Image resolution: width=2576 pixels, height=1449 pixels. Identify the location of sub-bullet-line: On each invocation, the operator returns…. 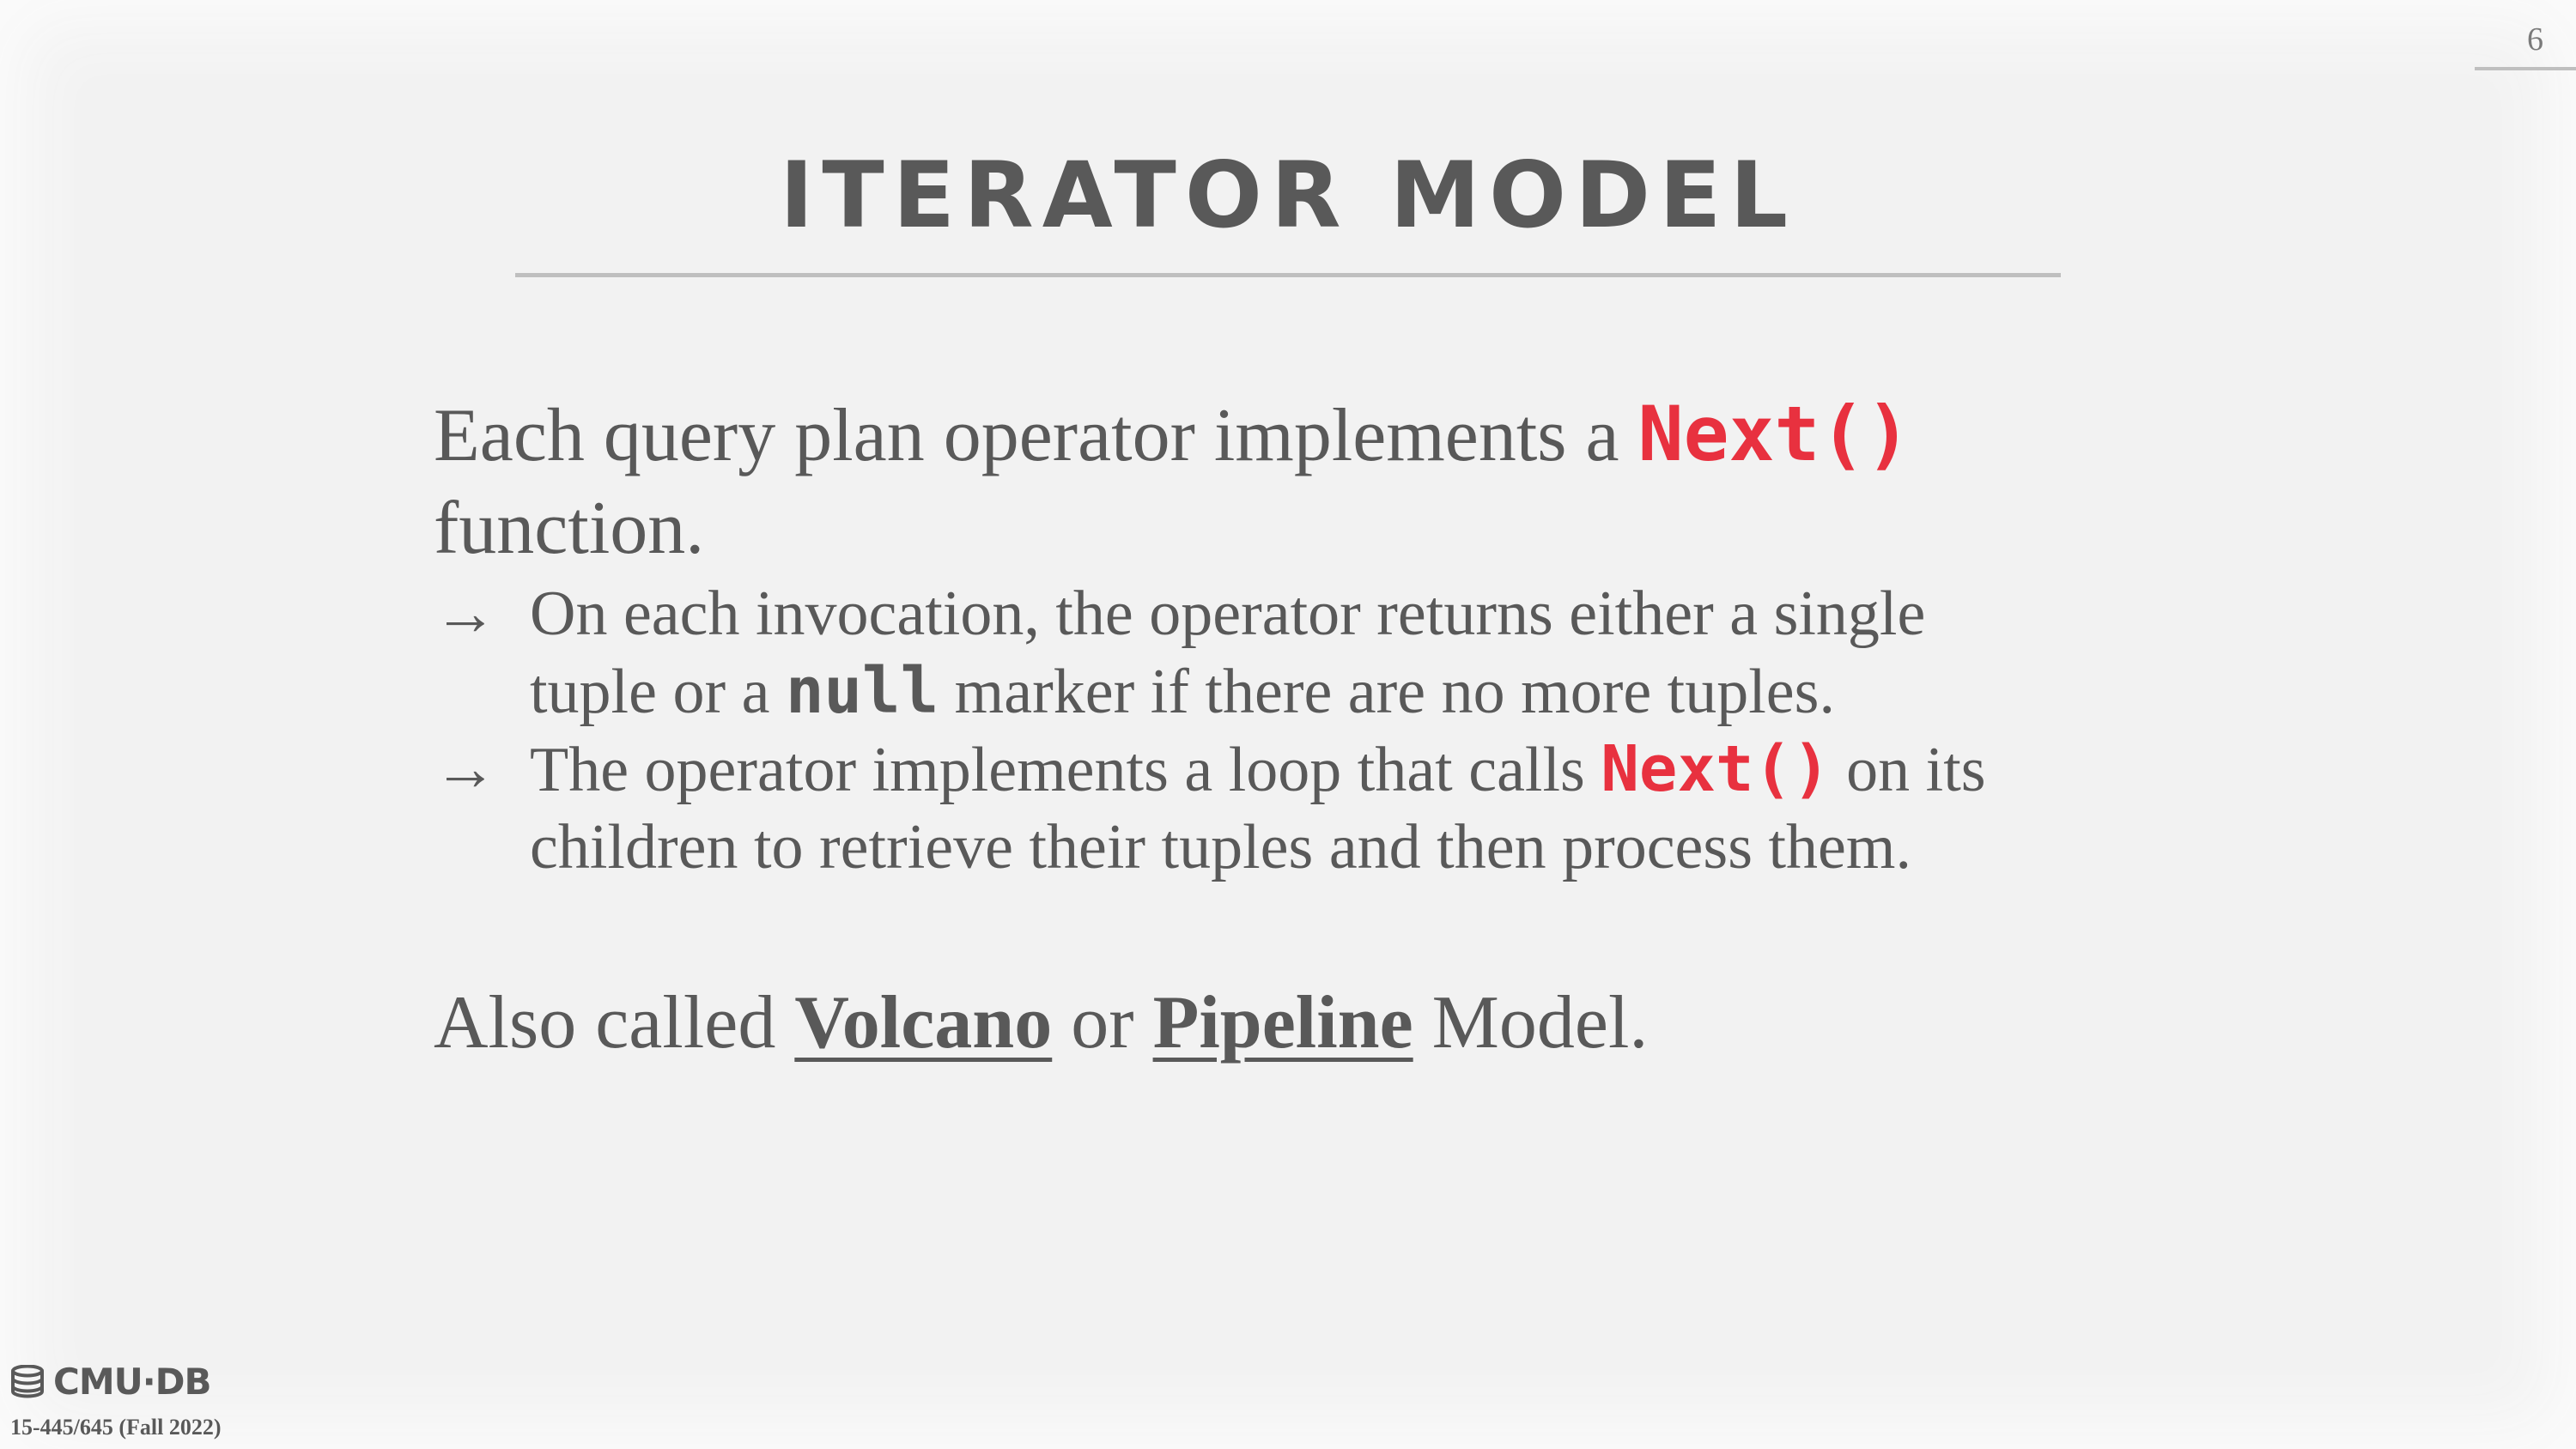
(1228, 614).